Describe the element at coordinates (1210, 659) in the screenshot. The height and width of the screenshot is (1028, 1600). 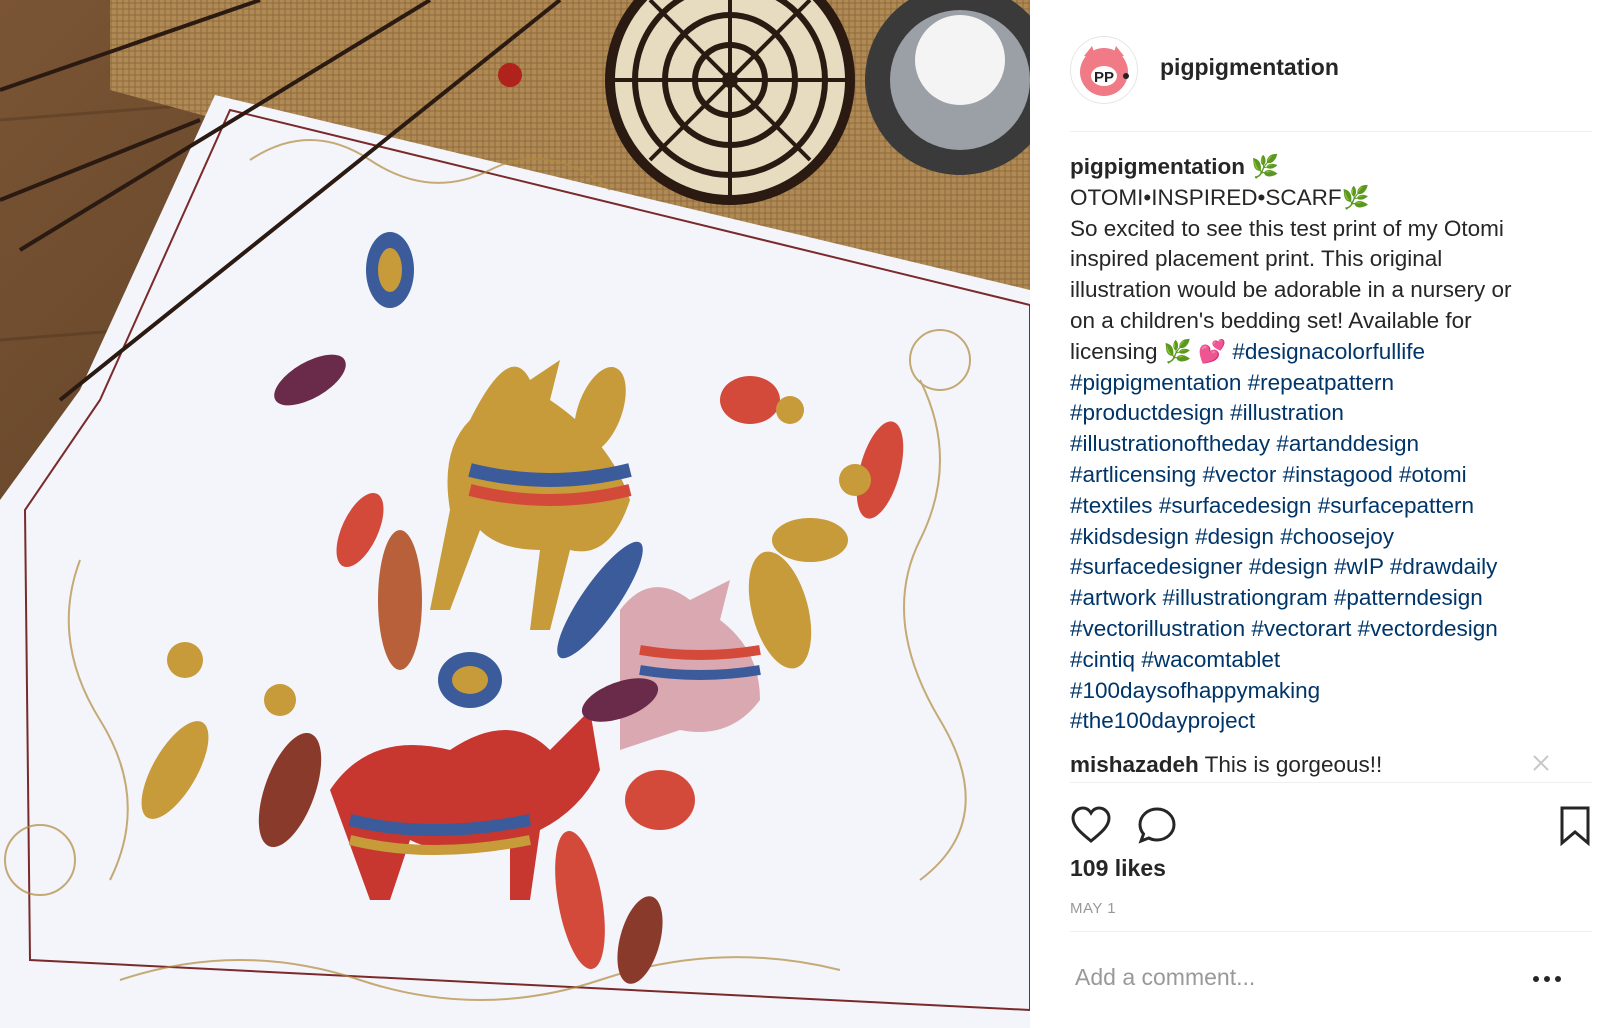
I see `hashtag-link: #wacomtablet` at that location.